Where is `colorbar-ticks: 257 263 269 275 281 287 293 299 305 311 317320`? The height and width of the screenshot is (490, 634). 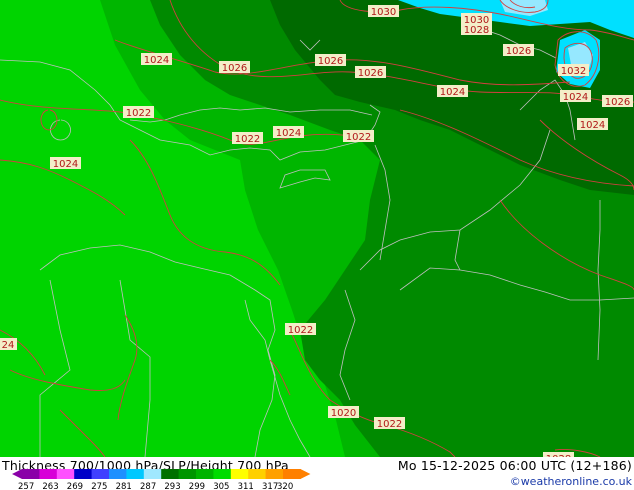 colorbar-ticks: 257 263 269 275 281 287 293 299 305 311 317320 is located at coordinates (155, 486).